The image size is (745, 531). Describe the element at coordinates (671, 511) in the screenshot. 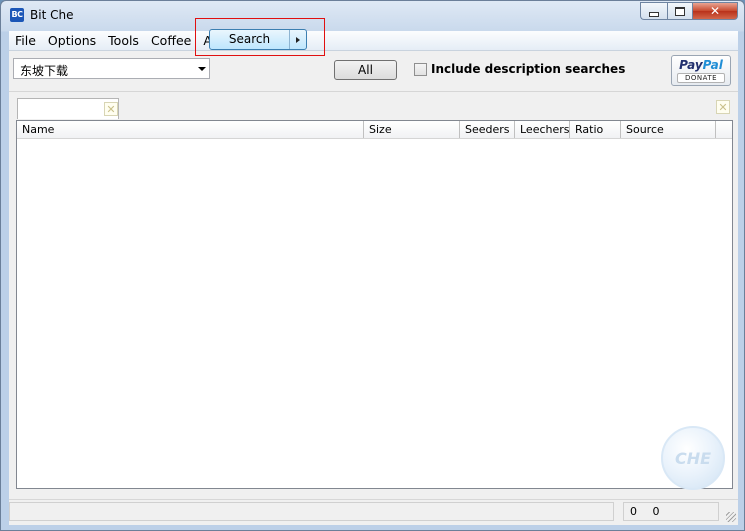

I see `status-panel-counts: 0 0` at that location.